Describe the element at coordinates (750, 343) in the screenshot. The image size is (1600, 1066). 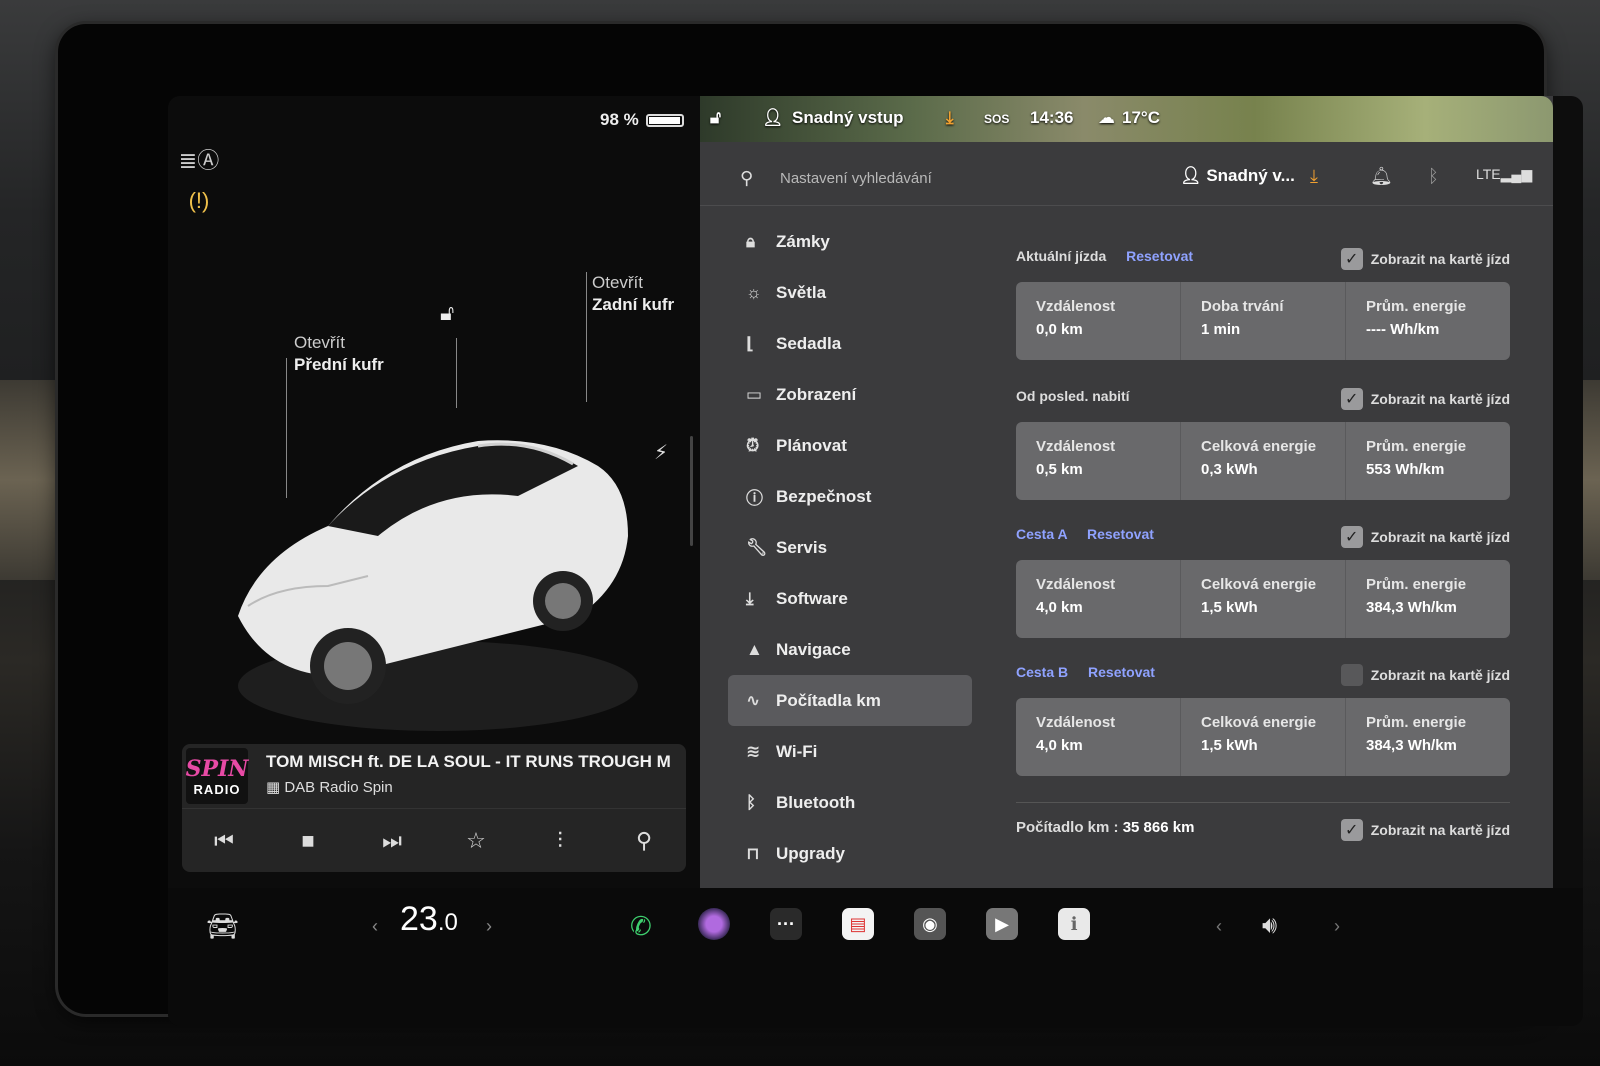
I see `seat-icon: ⌊` at that location.